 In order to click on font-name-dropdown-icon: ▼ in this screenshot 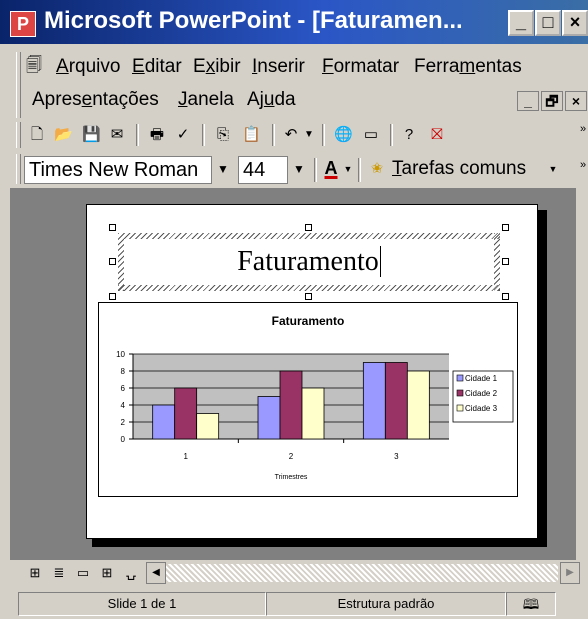, I will do `click(223, 170)`.